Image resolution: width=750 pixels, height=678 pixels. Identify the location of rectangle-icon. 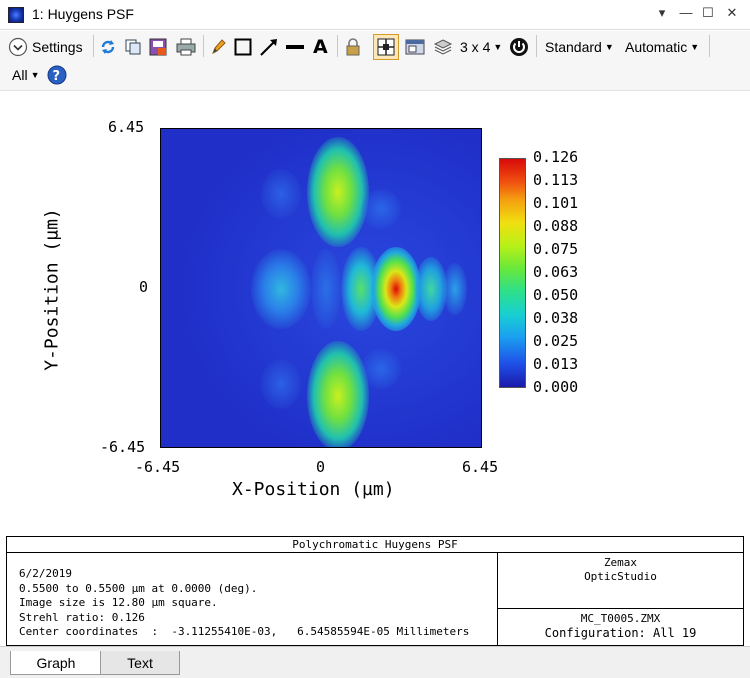
(243, 47).